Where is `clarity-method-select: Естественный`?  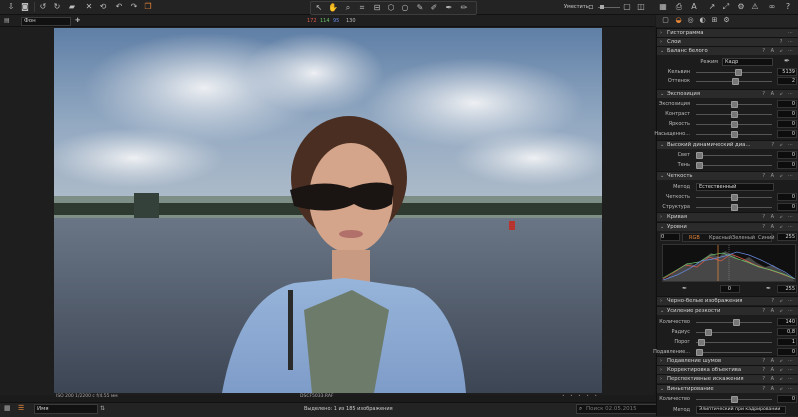
clarity-method-select: Естественный is located at coordinates (735, 187).